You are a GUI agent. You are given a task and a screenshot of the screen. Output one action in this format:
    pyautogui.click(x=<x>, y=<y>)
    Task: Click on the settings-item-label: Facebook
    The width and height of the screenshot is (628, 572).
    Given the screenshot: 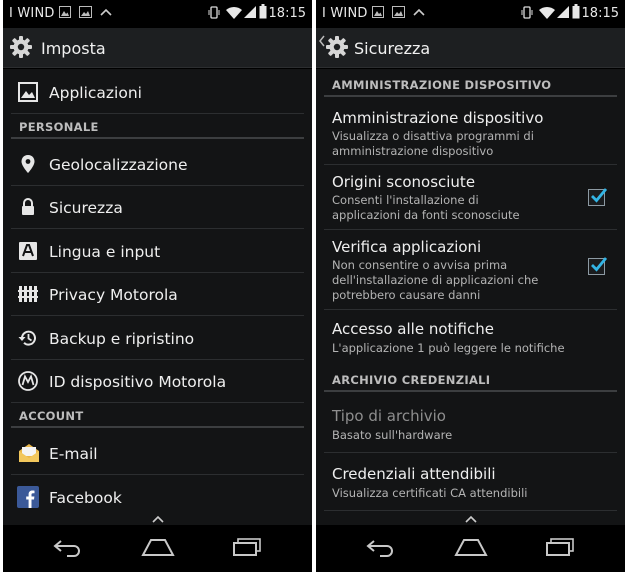 What is the action you would take?
    pyautogui.click(x=85, y=498)
    